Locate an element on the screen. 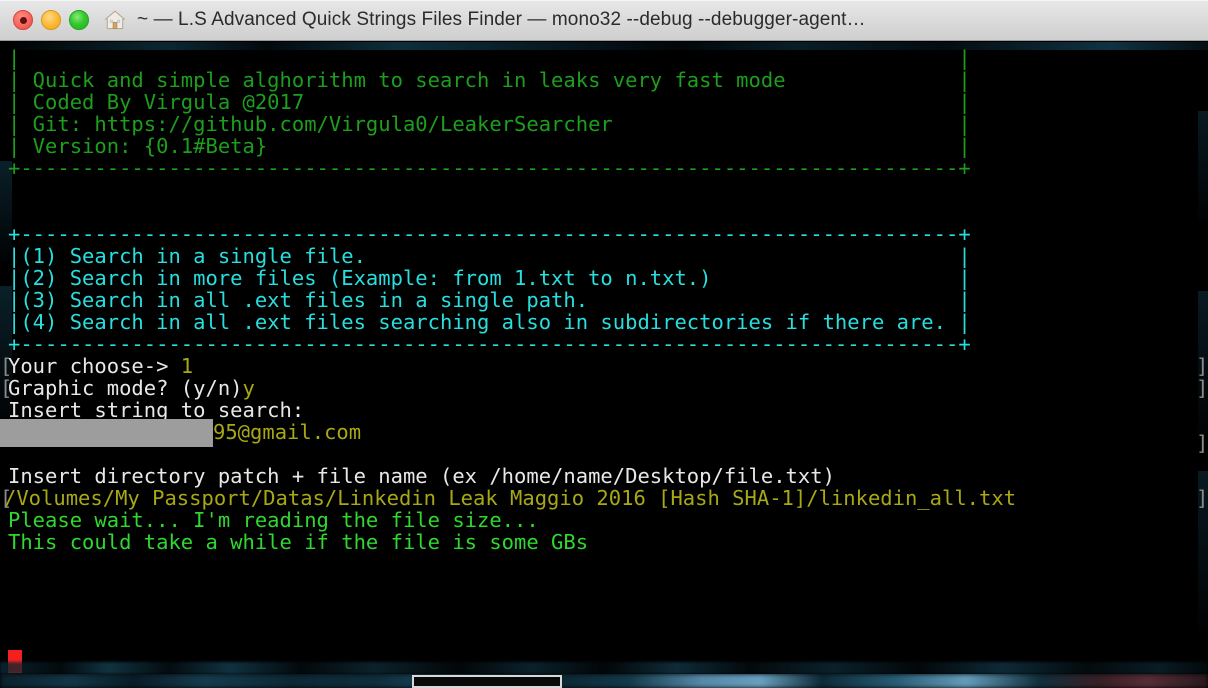 This screenshot has width=1208, height=688. prompt-graphic-mode-answer: y is located at coordinates (248, 388).